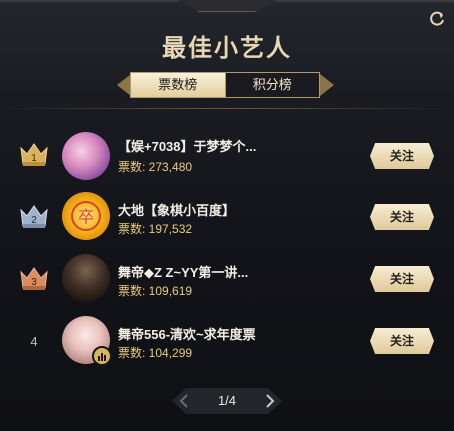  What do you see at coordinates (34, 158) in the screenshot?
I see `svg-text: 1` at bounding box center [34, 158].